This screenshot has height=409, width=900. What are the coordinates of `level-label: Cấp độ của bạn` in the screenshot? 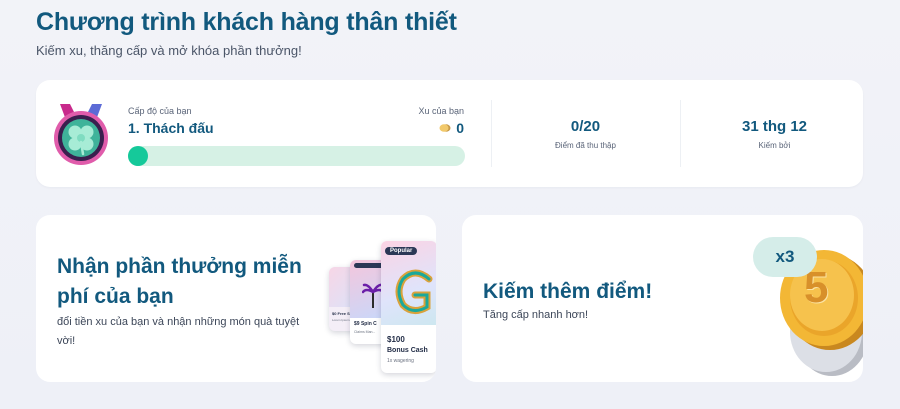 It's located at (160, 111).